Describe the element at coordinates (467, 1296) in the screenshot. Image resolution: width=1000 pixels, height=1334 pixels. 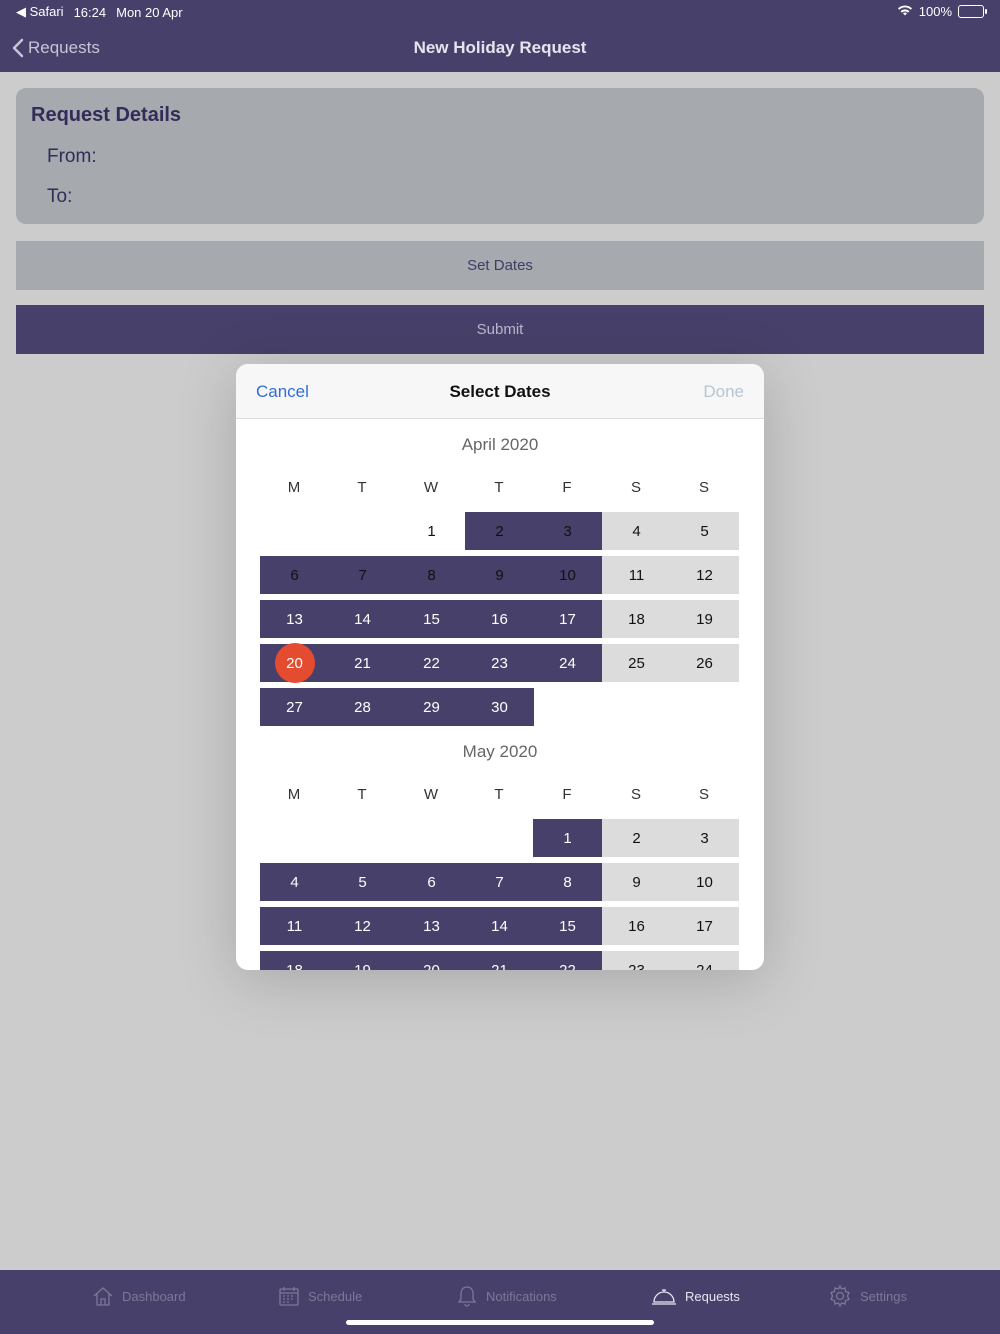
I see `bell-icon` at that location.